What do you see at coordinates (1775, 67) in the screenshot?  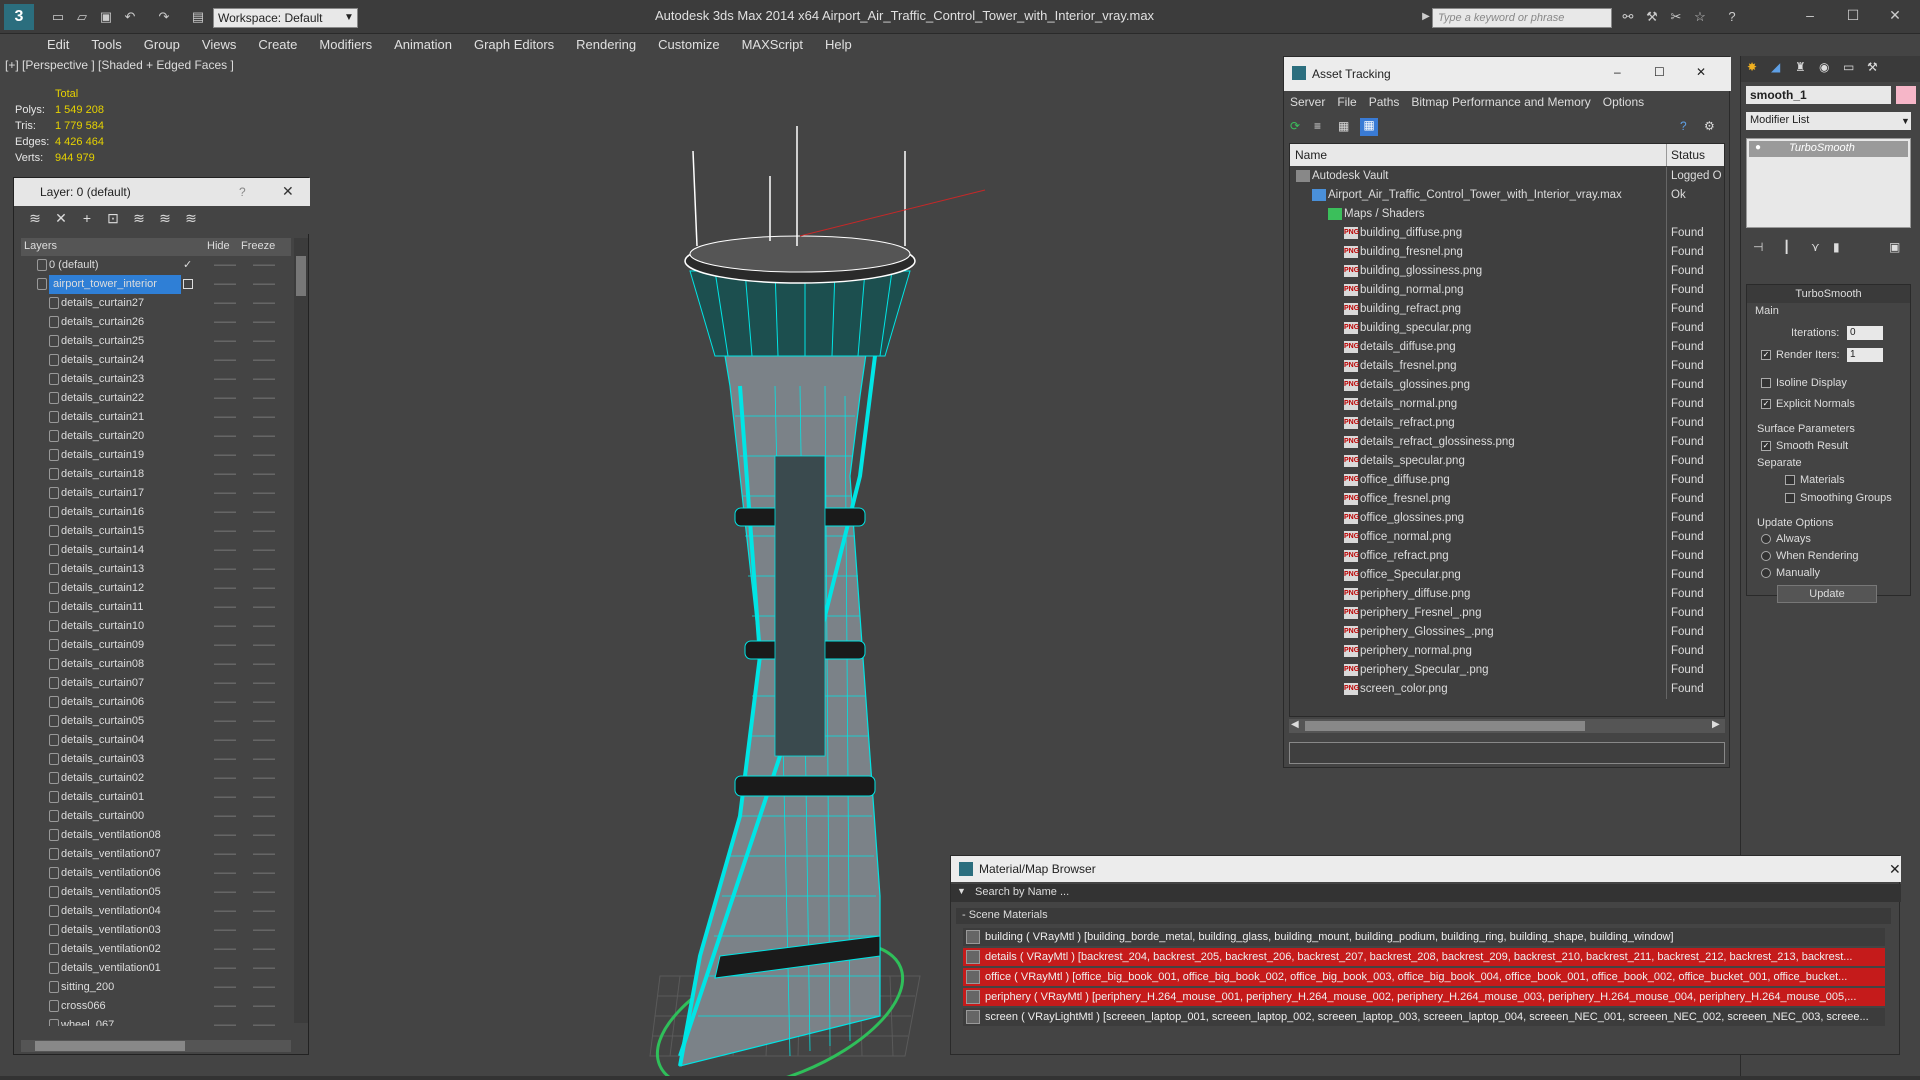 I see `modify-tab-icon: ◢` at bounding box center [1775, 67].